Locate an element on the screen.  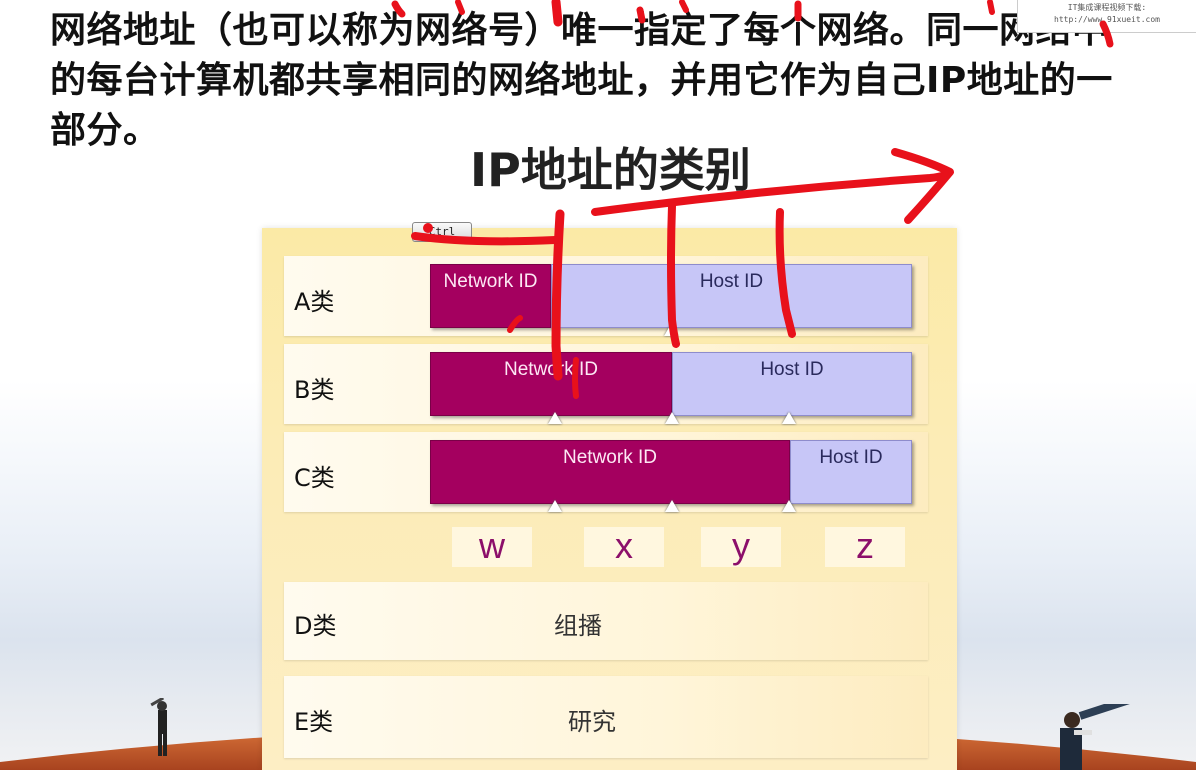
person-with-telescope-left-icon is located at coordinates (158, 727).